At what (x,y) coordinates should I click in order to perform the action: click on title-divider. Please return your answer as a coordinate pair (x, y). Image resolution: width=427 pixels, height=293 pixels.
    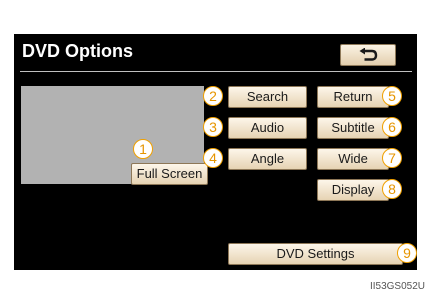
    Looking at the image, I should click on (216, 71).